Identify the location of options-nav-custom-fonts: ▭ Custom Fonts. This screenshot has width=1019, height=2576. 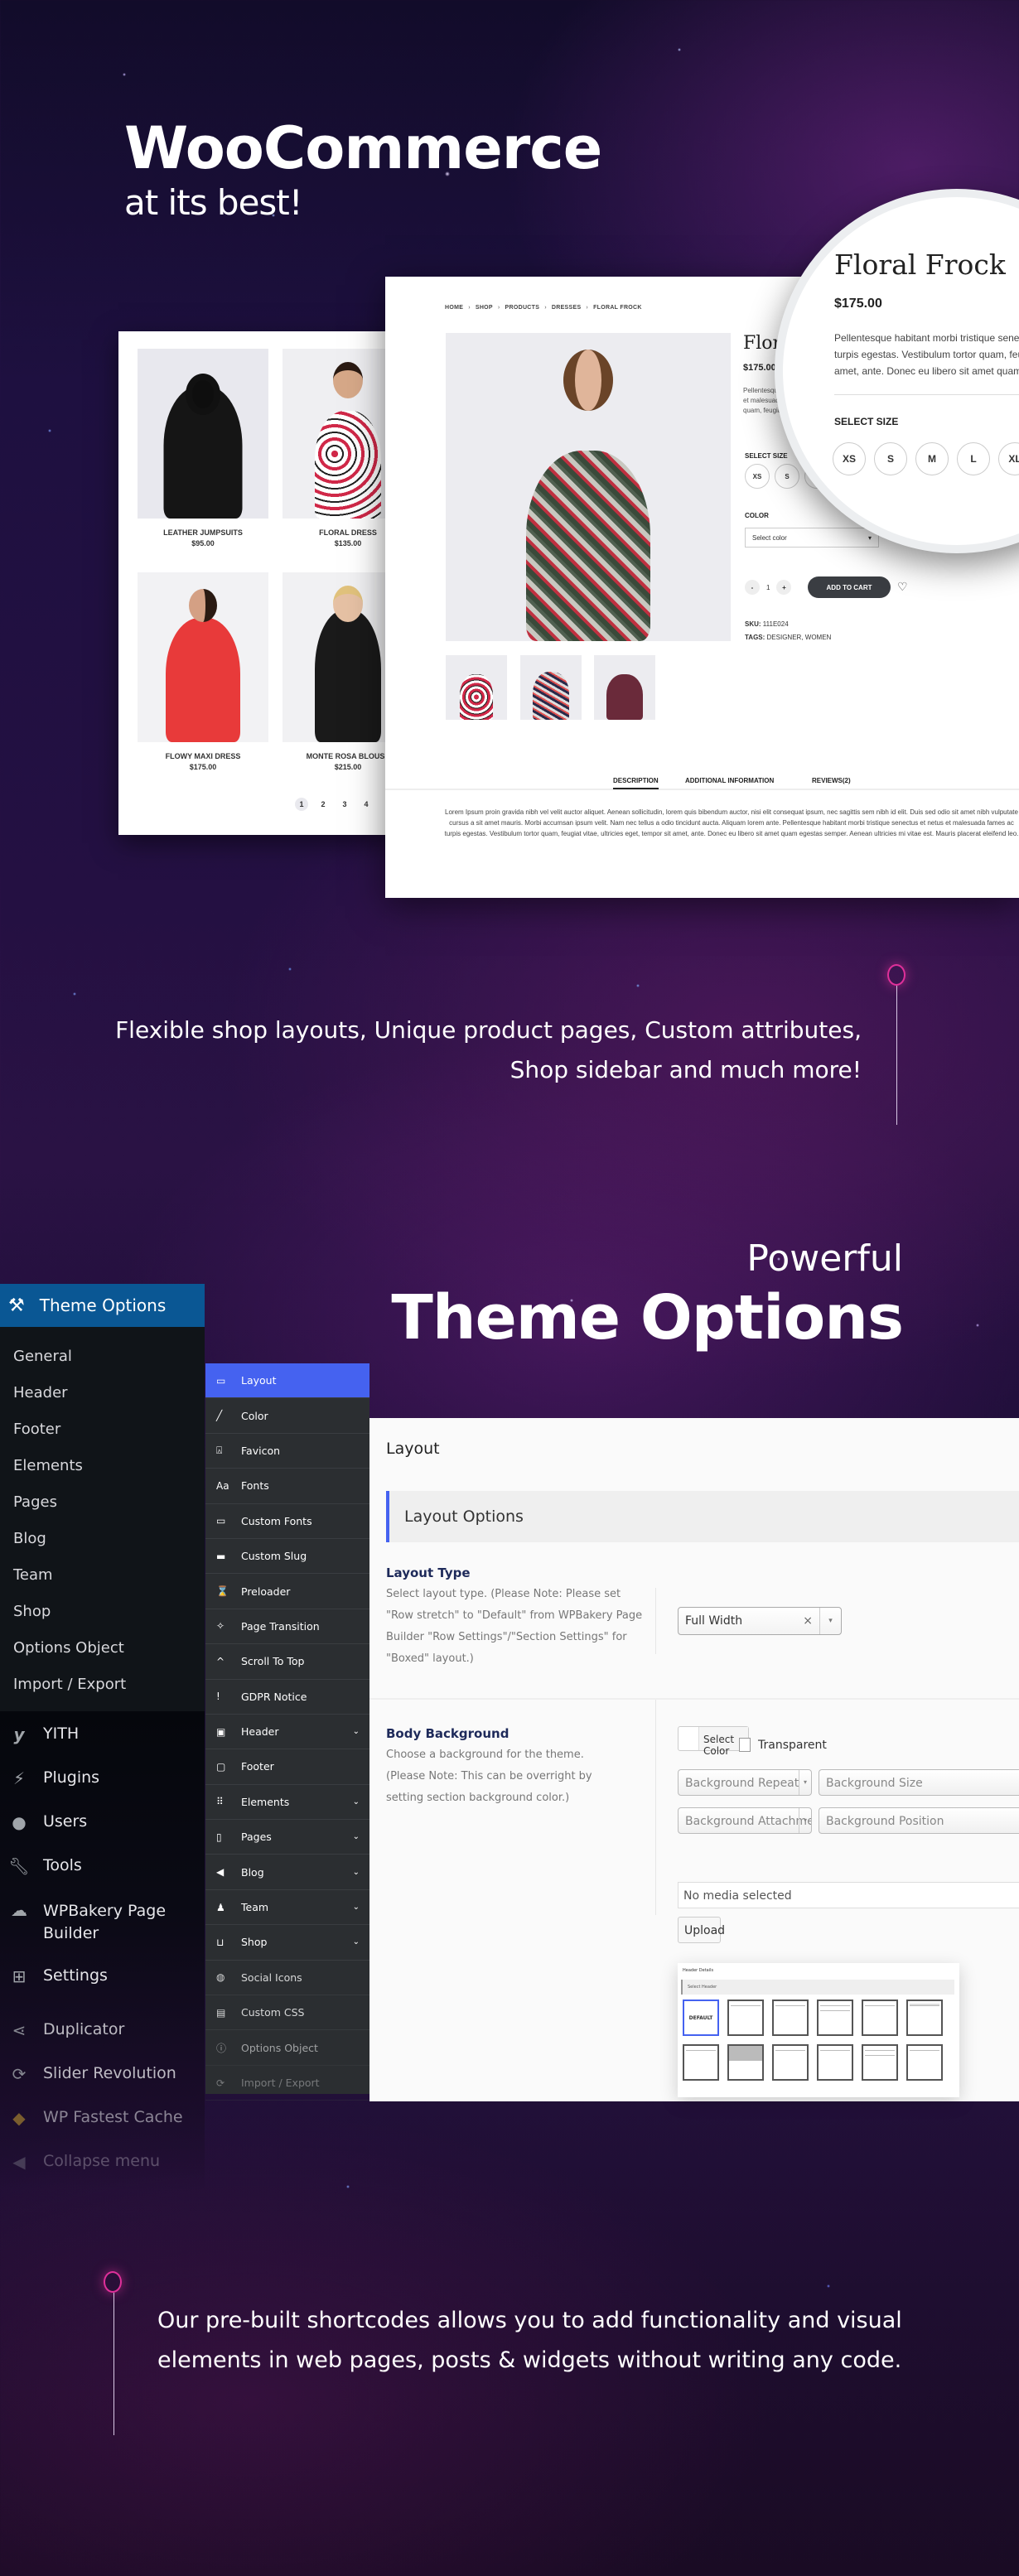
(287, 1521).